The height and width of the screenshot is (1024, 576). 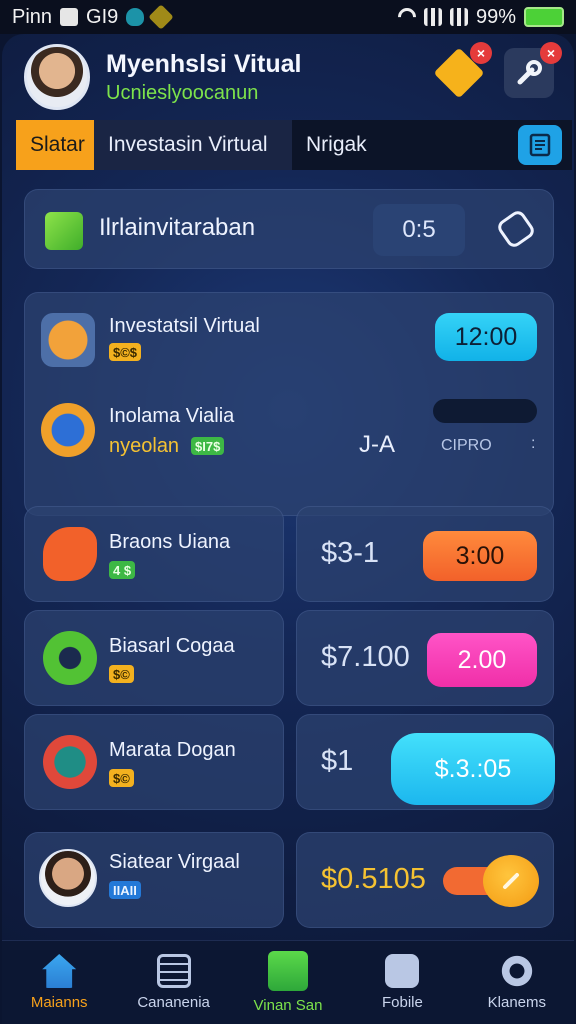 What do you see at coordinates (55, 145) in the screenshot?
I see `tab-slatar: Slatar` at bounding box center [55, 145].